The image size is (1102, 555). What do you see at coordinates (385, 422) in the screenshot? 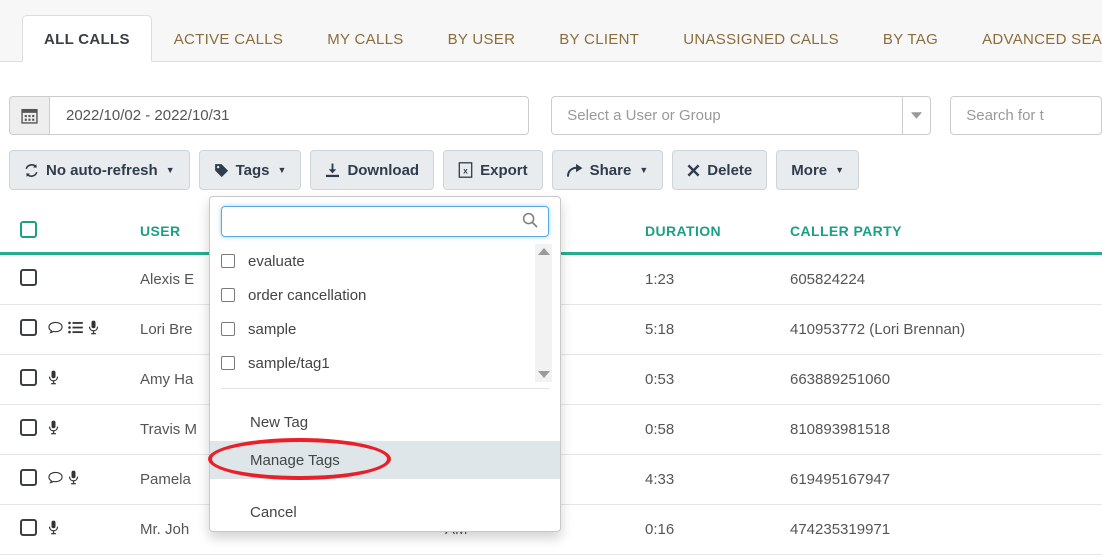
I see `new-tag-menu-item: New Tag` at bounding box center [385, 422].